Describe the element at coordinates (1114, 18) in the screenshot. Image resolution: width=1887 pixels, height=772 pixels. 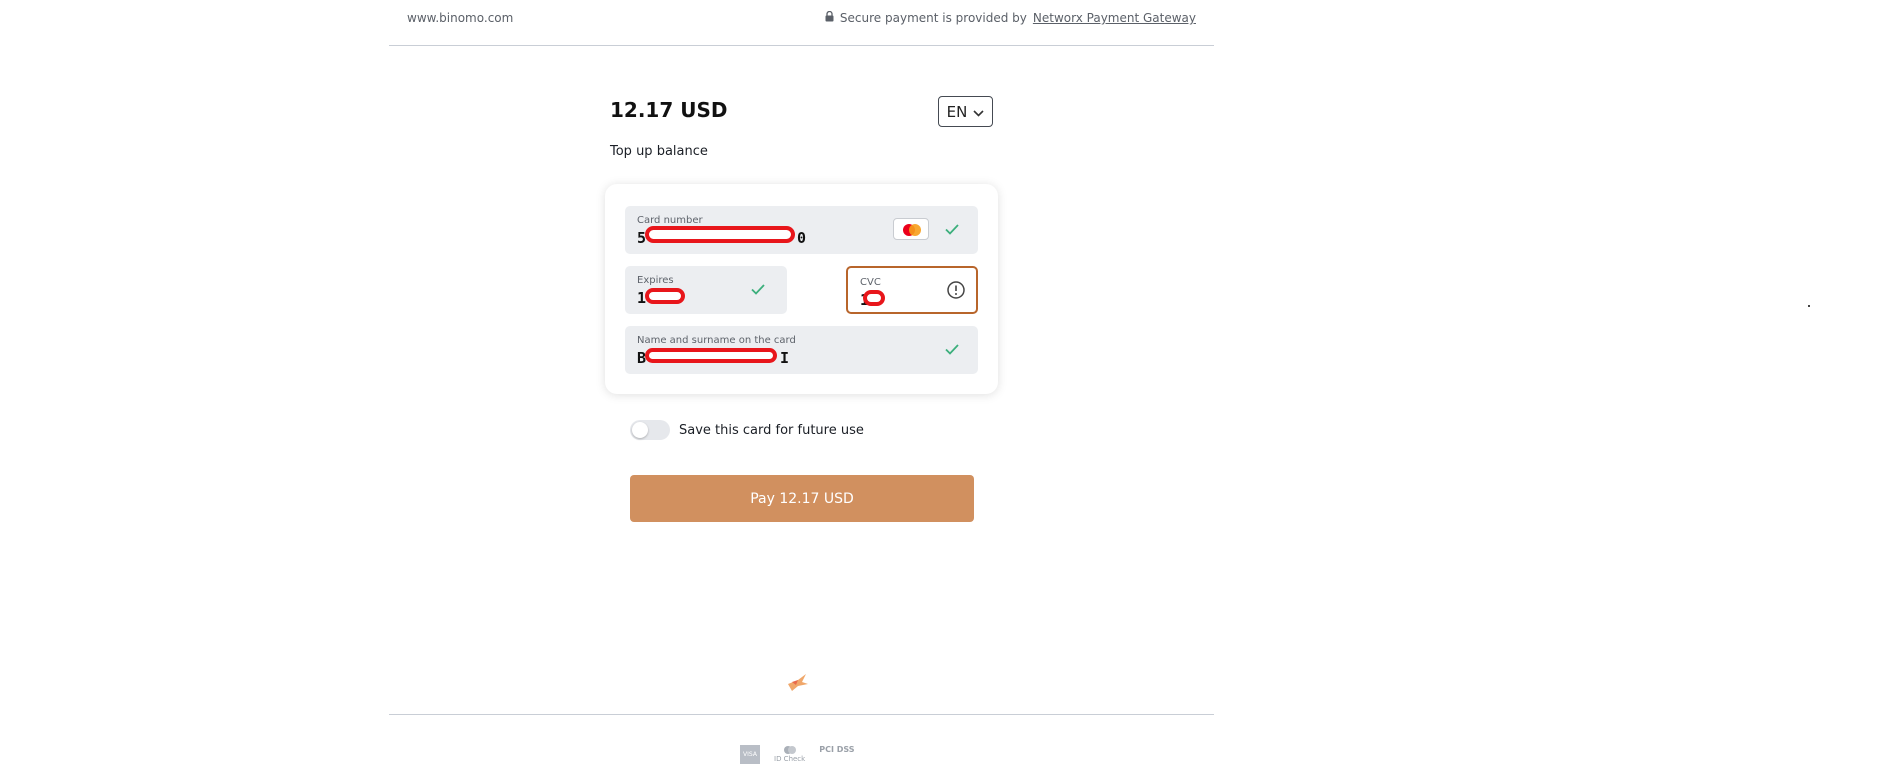
I see `gateway-link: Networx Payment Gateway` at that location.